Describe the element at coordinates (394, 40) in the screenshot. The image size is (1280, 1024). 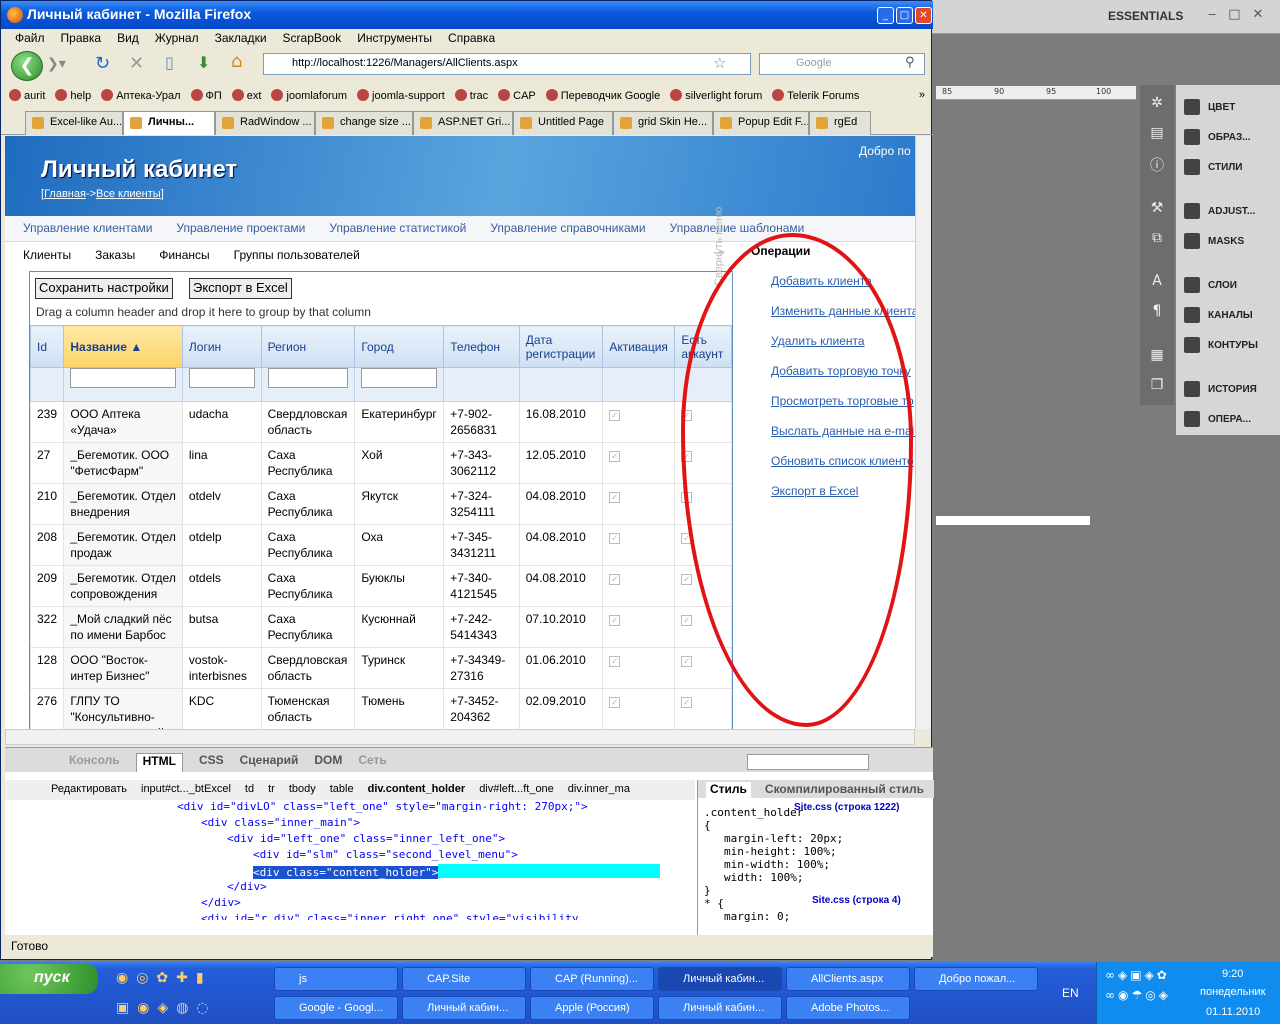
I see `menu-tools: Инструменты` at that location.